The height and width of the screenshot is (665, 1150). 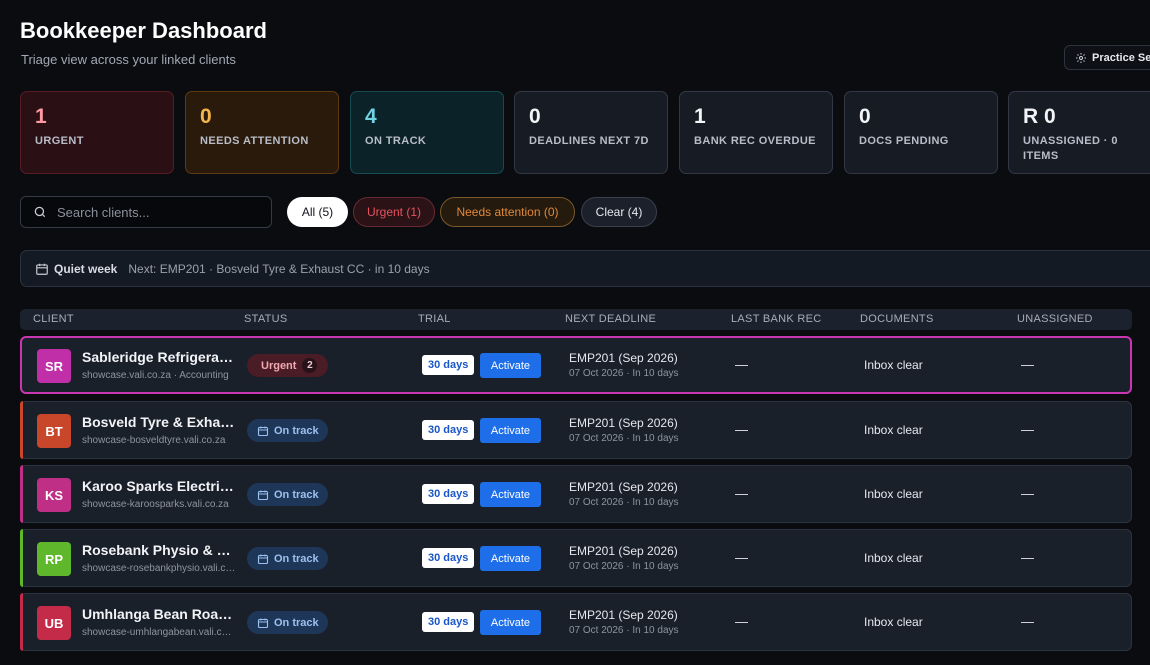 I want to click on column-header-documents: DOCUMENTS, so click(x=897, y=319).